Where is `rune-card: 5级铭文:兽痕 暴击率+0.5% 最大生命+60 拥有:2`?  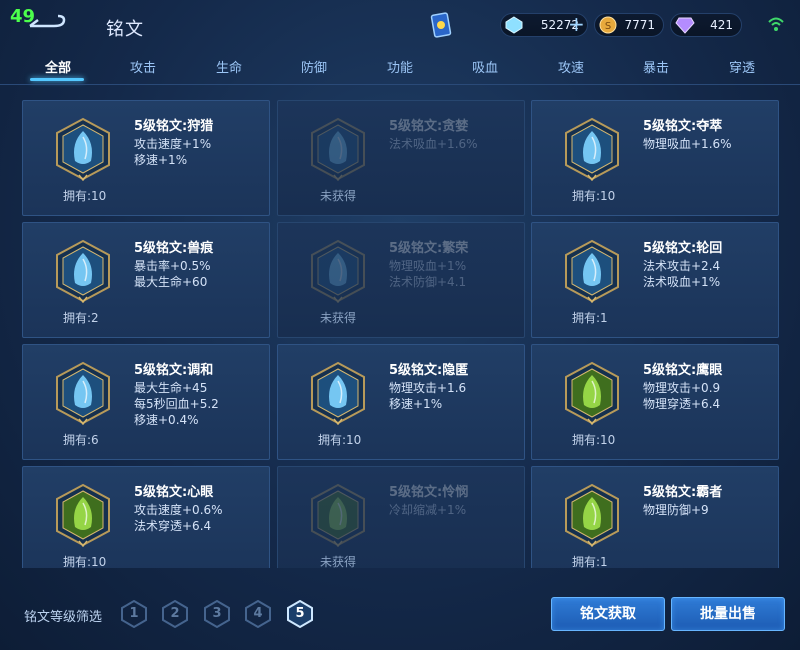 rune-card: 5级铭文:兽痕 暴击率+0.5% 最大生命+60 拥有:2 is located at coordinates (146, 280).